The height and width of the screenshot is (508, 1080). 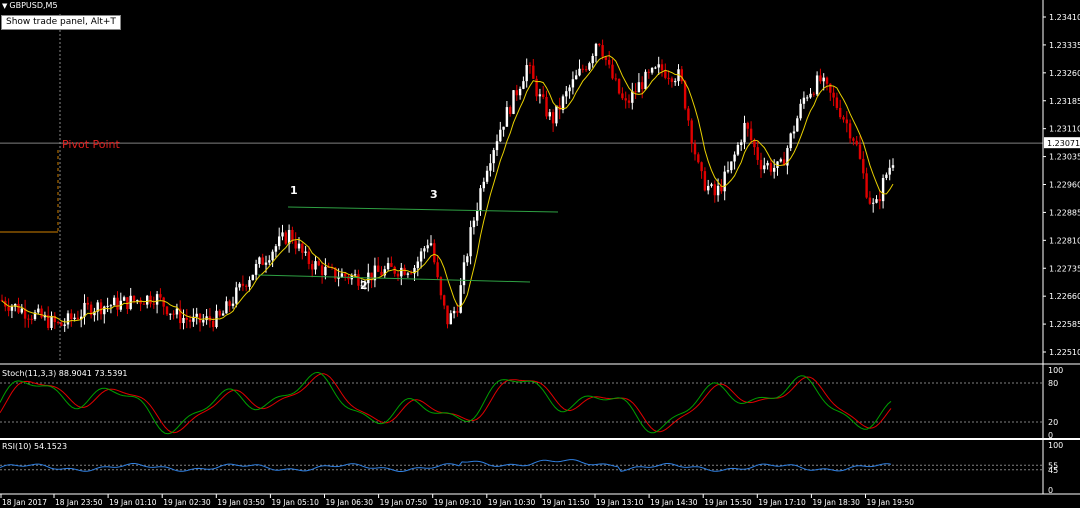 I want to click on time-label: 19 Jan 17:10, so click(x=782, y=502).